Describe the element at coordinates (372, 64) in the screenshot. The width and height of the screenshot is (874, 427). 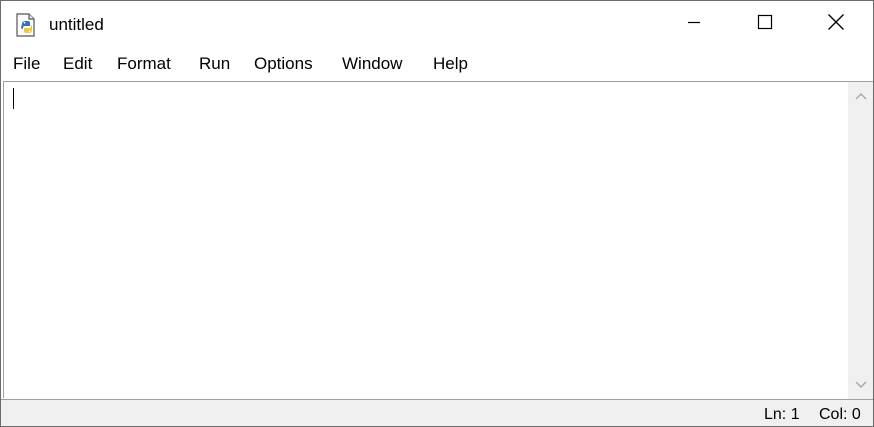
I see `menu-window: Window` at that location.